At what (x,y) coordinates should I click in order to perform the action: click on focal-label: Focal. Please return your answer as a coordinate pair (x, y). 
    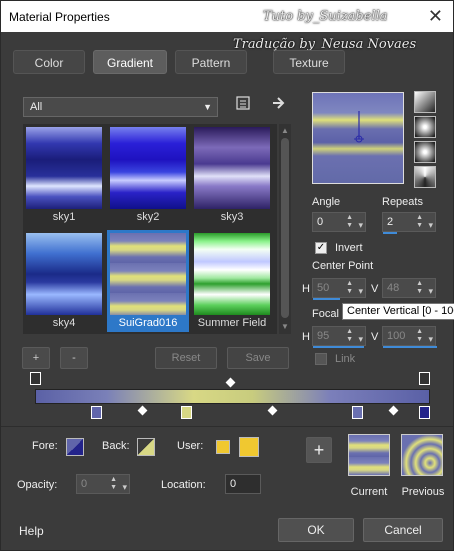
    Looking at the image, I should click on (325, 314).